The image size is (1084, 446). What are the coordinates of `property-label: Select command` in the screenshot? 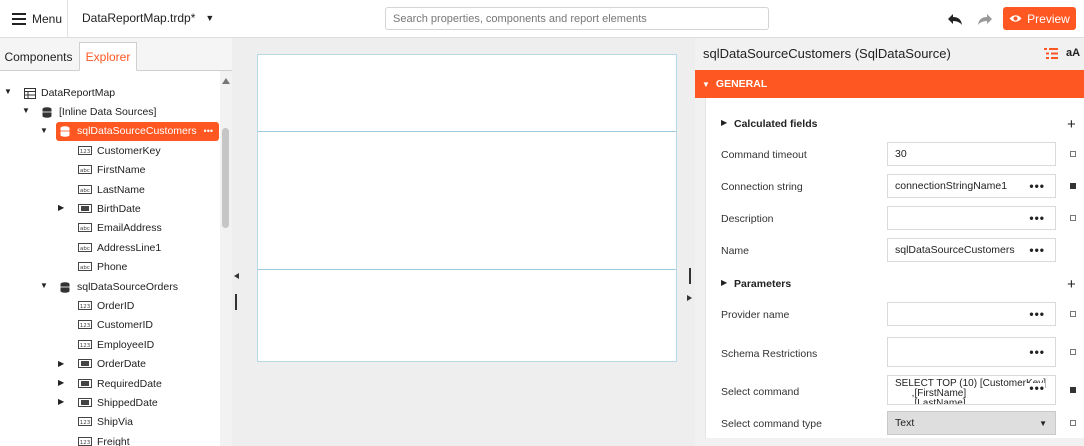 It's located at (760, 392).